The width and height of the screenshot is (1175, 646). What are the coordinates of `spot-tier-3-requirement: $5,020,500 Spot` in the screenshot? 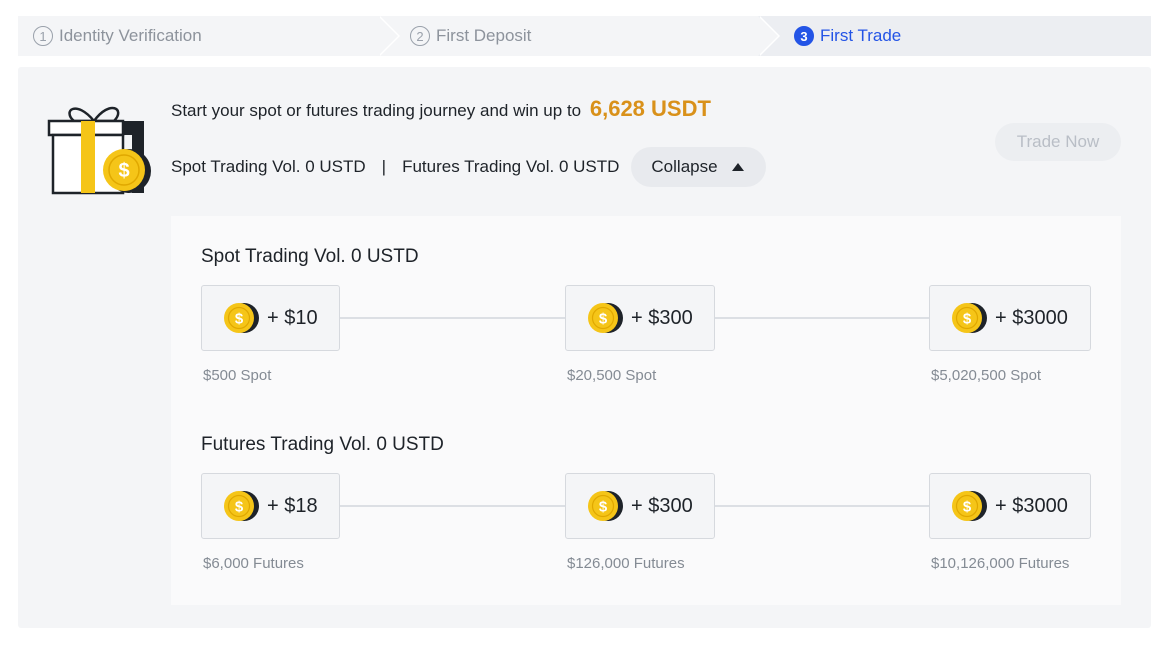 It's located at (986, 375).